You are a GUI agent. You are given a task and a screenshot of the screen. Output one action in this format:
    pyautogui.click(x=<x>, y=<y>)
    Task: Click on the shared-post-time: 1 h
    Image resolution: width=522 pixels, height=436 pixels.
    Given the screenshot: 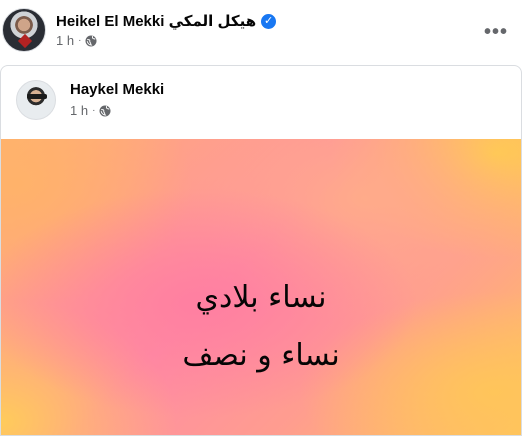 What is the action you would take?
    pyautogui.click(x=79, y=110)
    